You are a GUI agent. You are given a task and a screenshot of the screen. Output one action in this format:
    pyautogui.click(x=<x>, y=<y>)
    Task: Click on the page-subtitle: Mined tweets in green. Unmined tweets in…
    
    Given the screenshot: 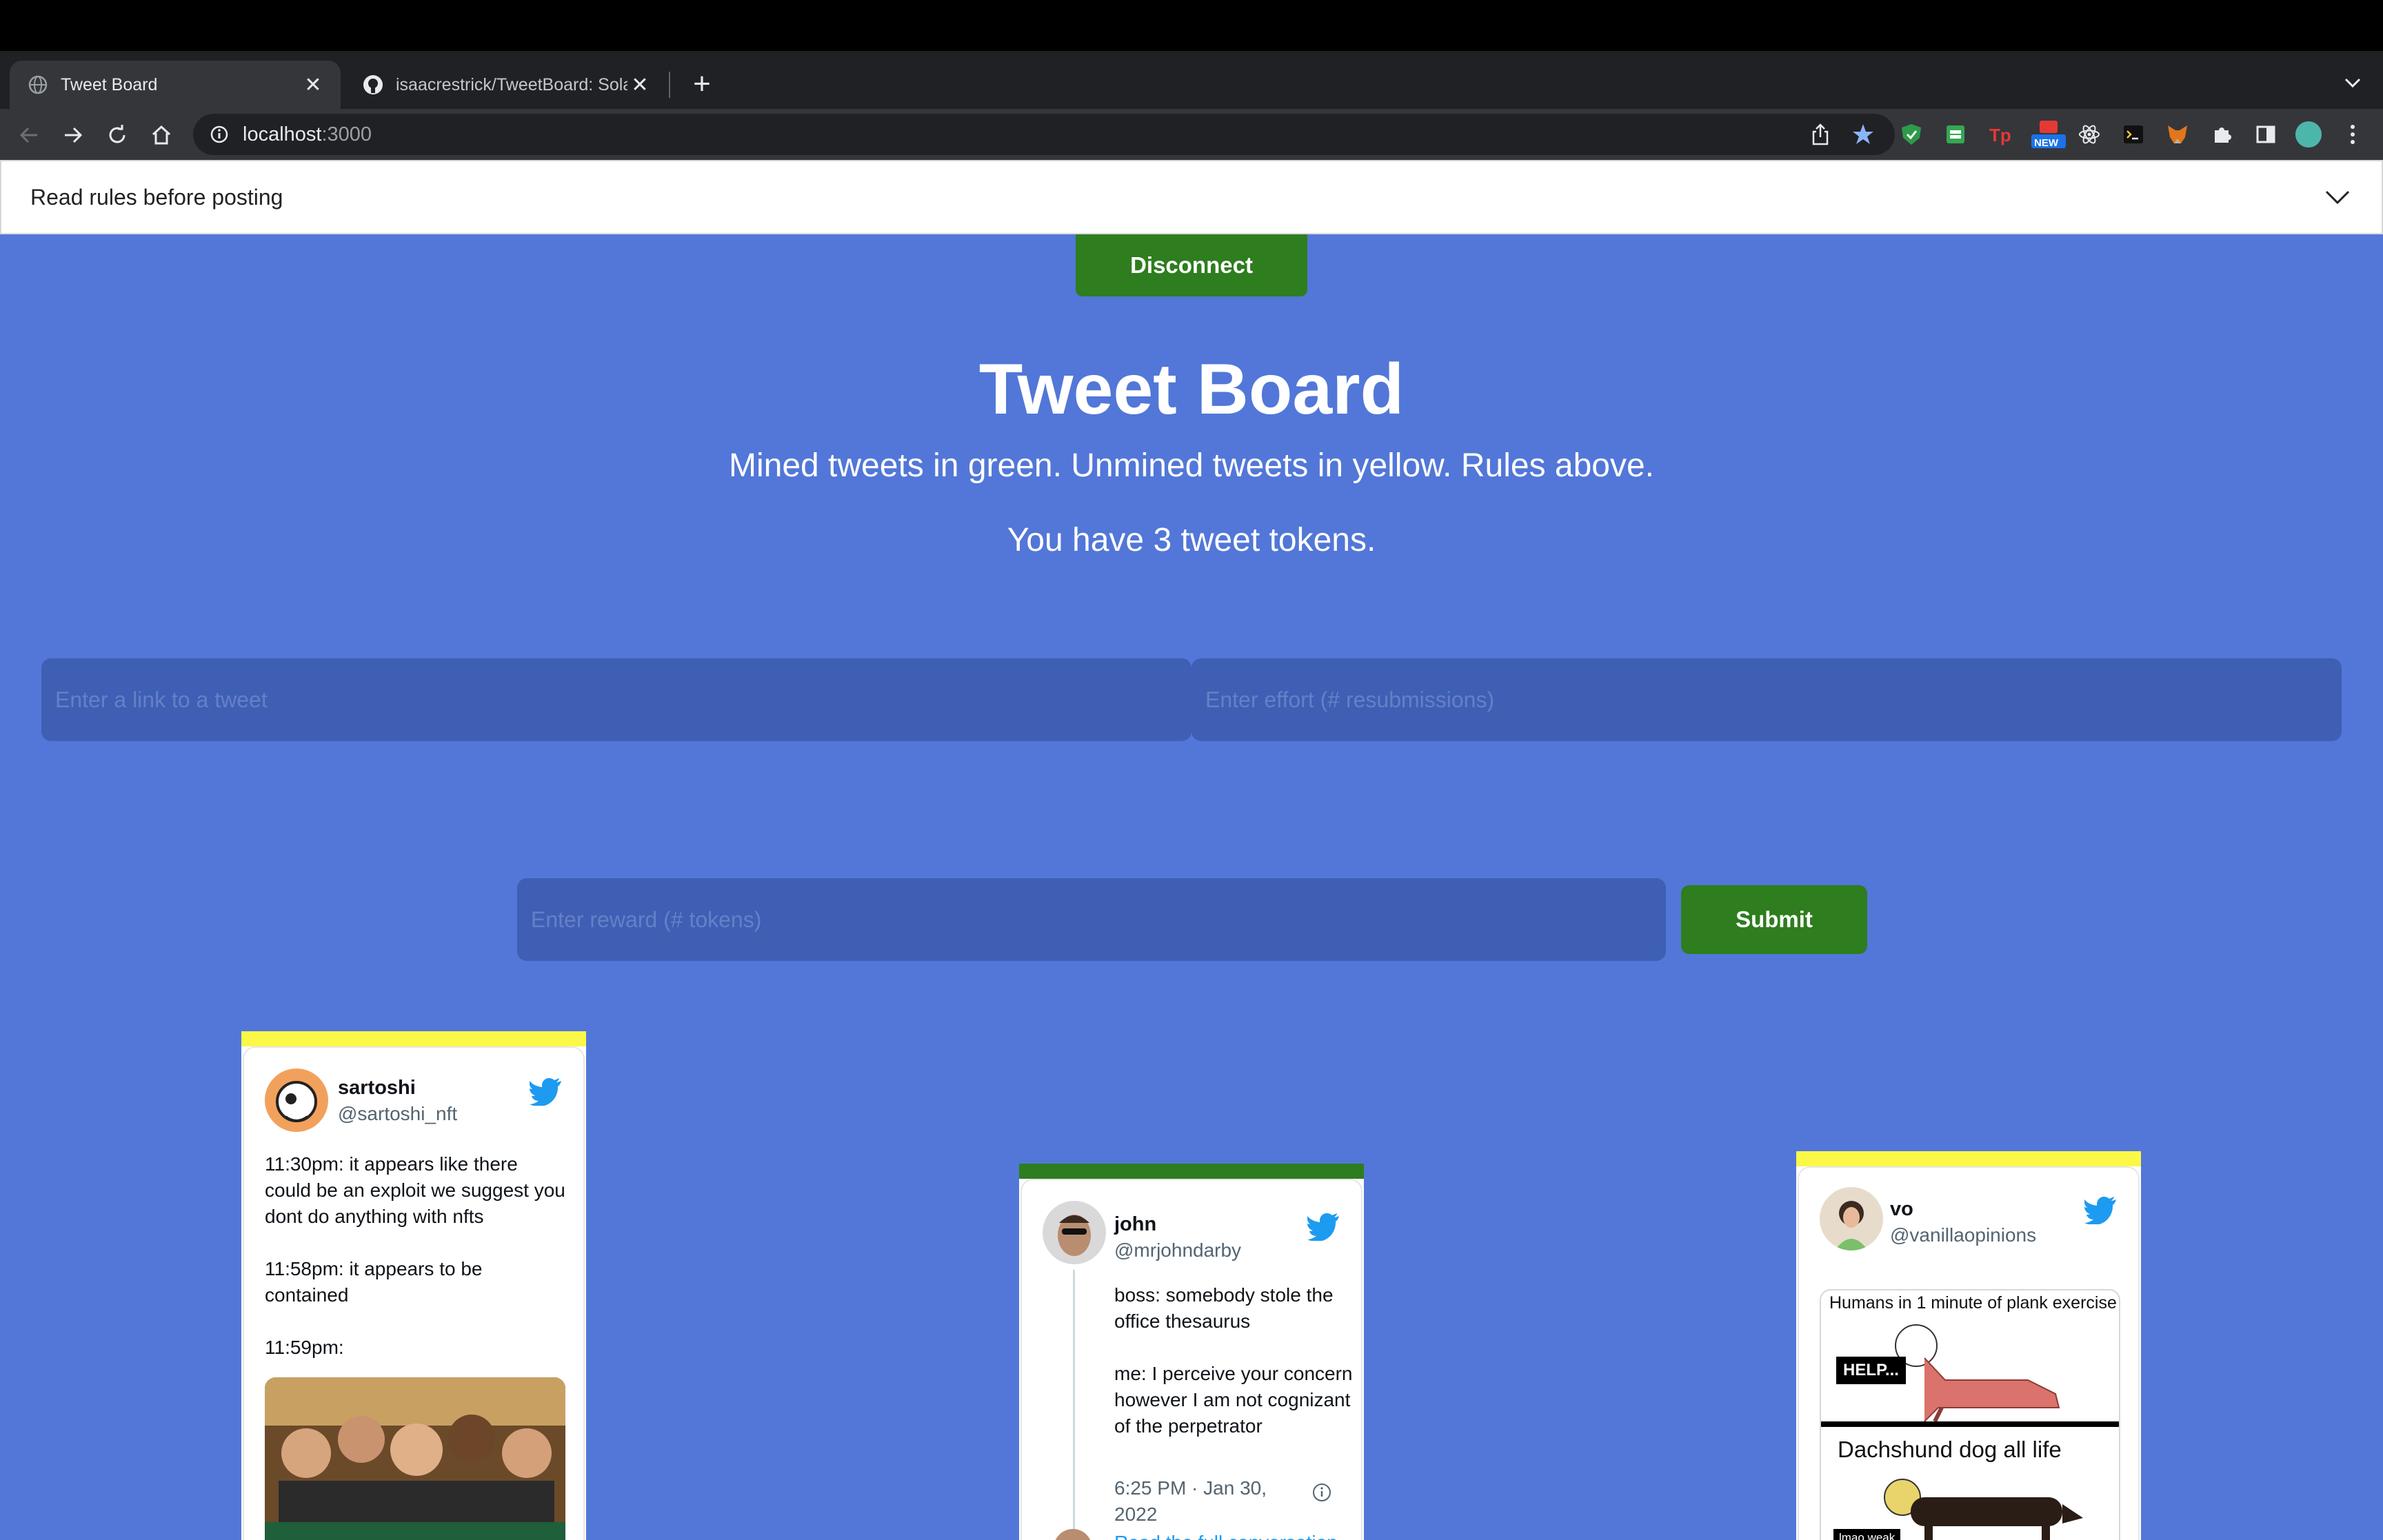 What is the action you would take?
    pyautogui.click(x=1191, y=466)
    